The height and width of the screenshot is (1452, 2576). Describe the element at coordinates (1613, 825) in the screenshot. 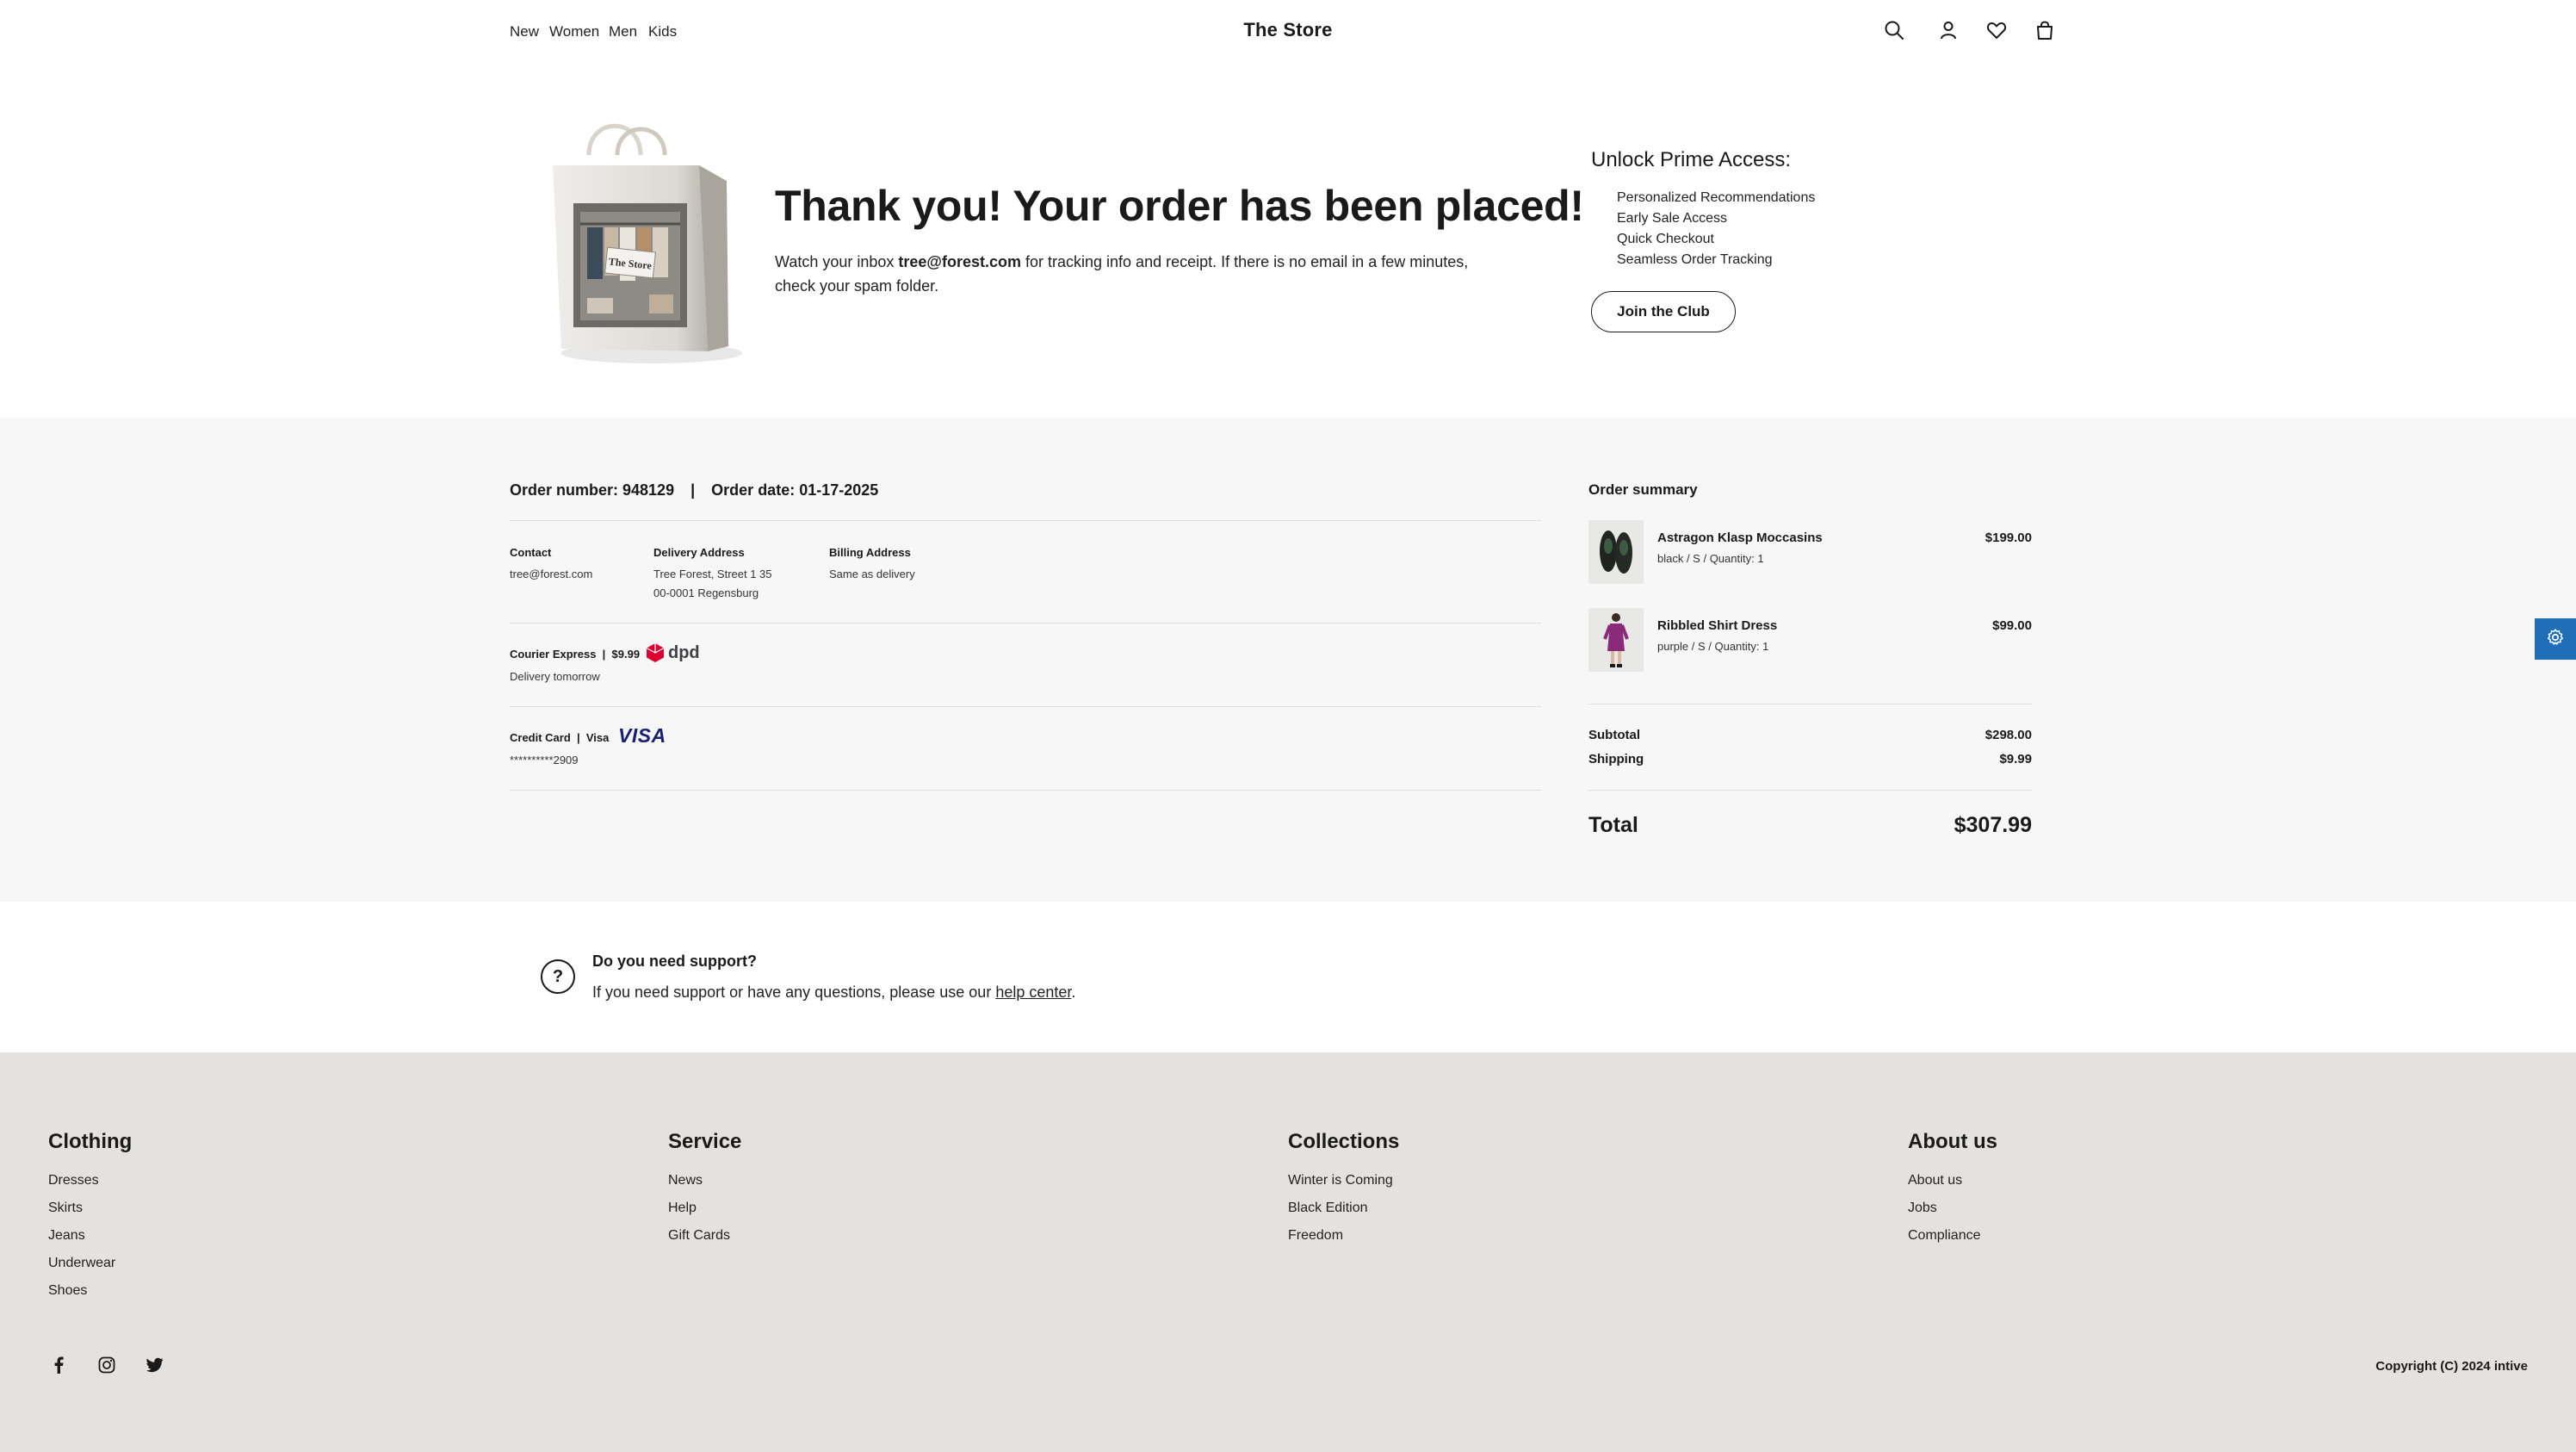

I see `total-label: Total` at that location.